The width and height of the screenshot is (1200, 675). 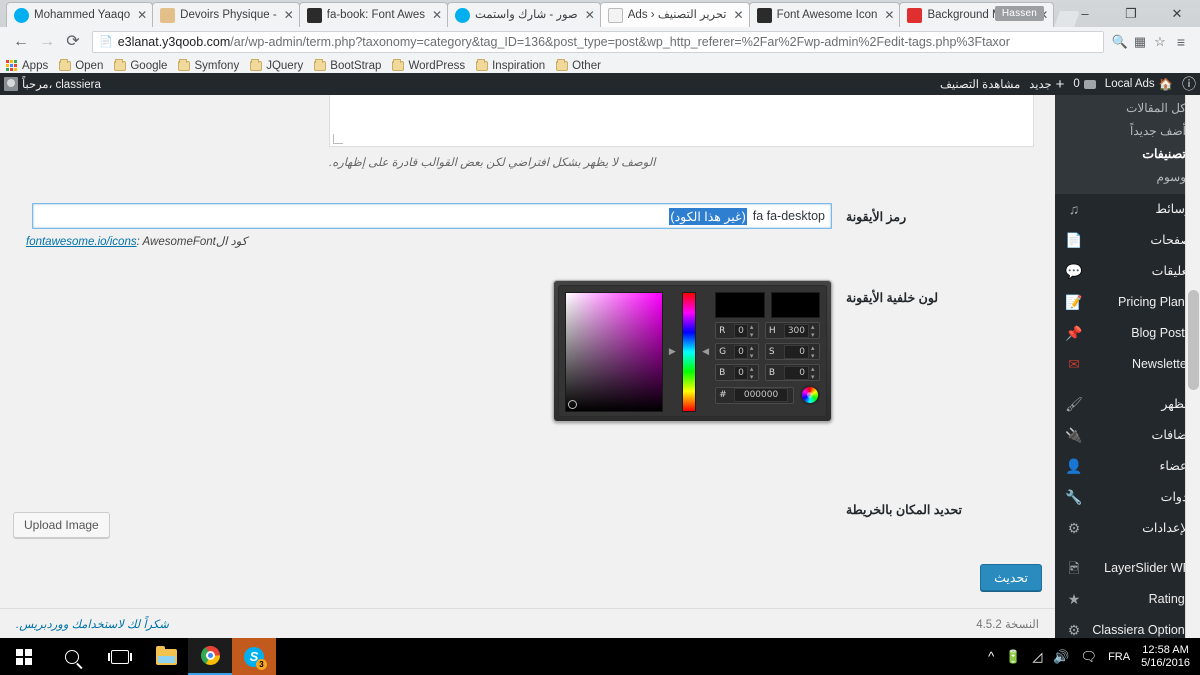 I want to click on bookmark-item: Other, so click(x=578, y=65).